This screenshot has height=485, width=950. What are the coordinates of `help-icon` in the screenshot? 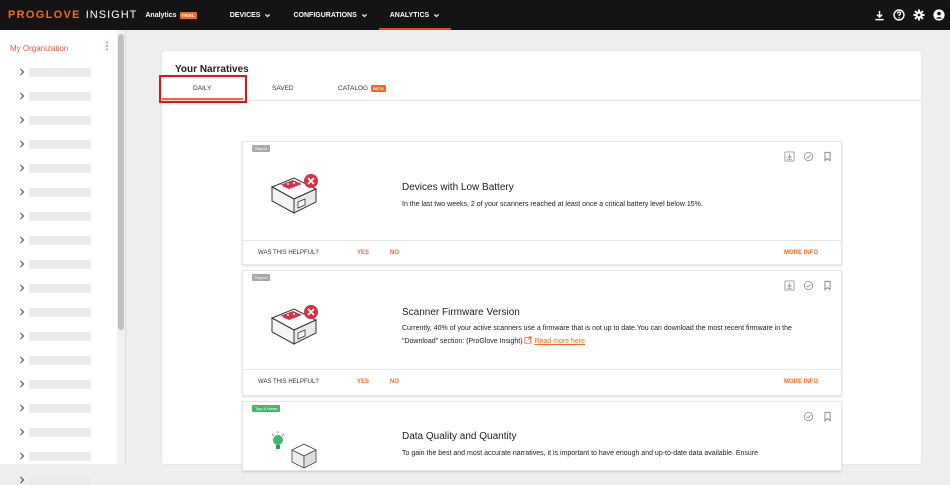 It's located at (899, 15).